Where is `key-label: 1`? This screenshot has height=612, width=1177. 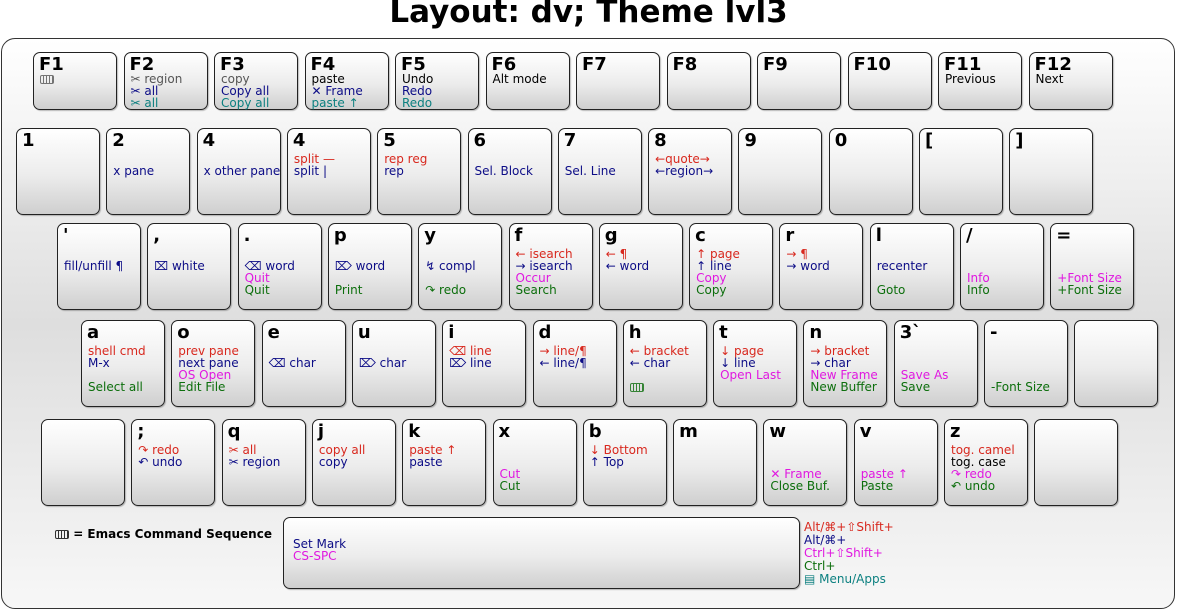
key-label: 1 is located at coordinates (28, 140).